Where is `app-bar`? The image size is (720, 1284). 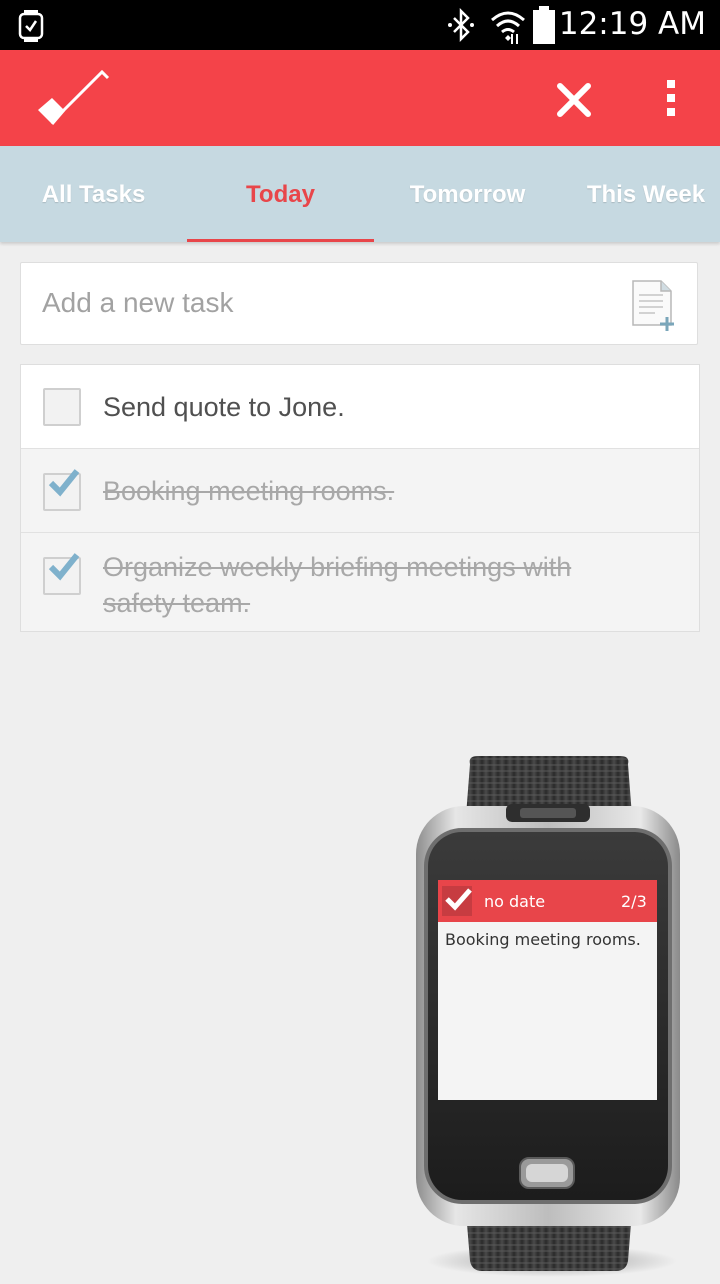 app-bar is located at coordinates (360, 98).